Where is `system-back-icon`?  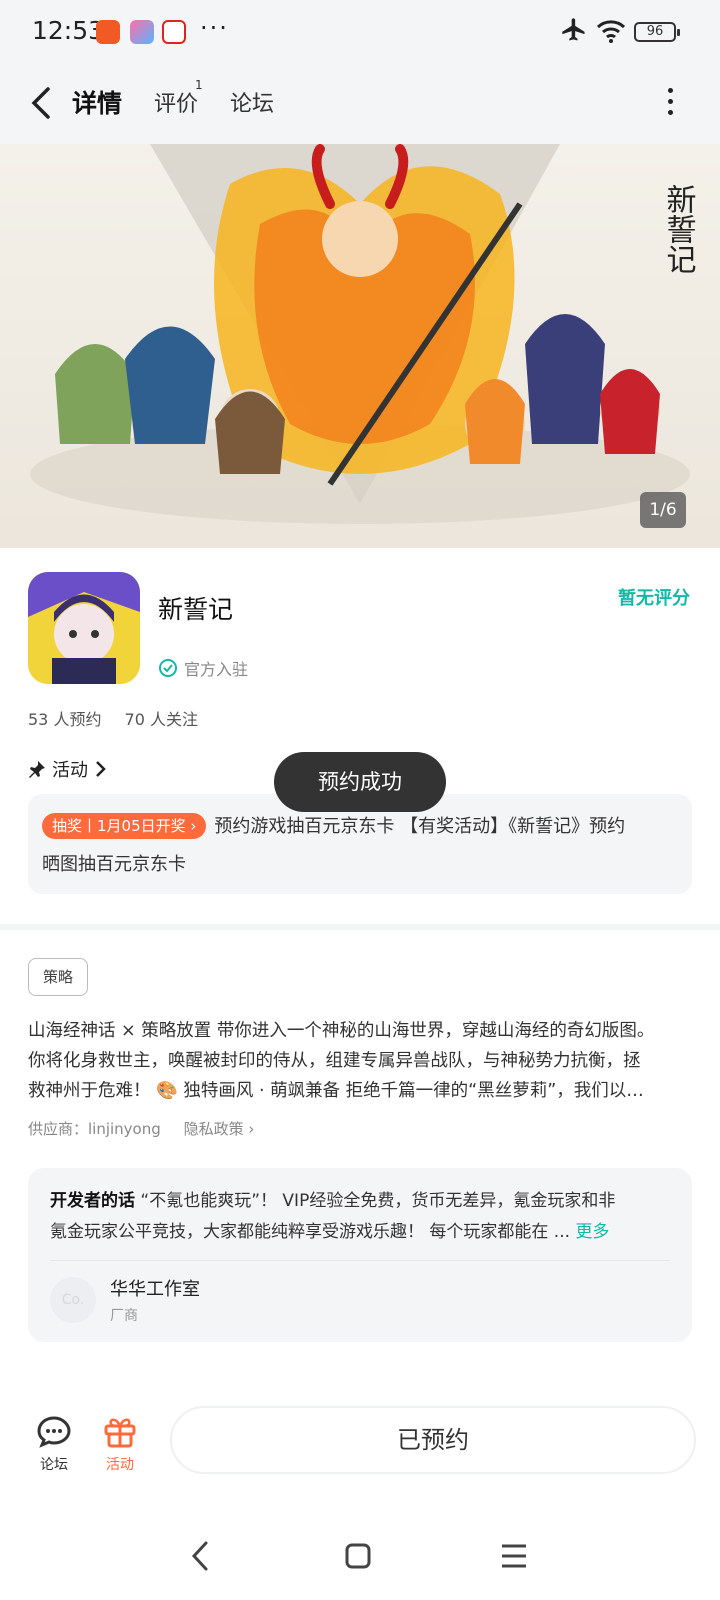 system-back-icon is located at coordinates (200, 1556).